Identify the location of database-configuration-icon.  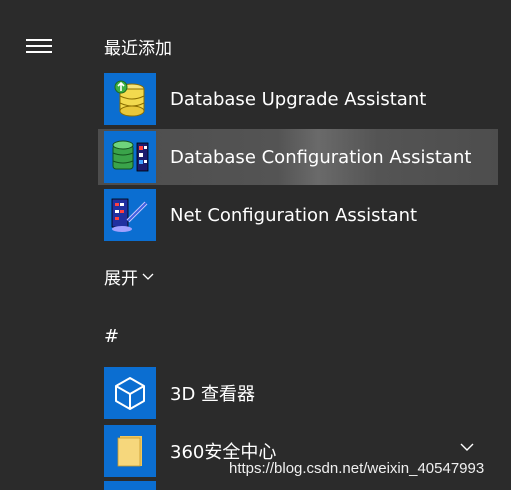
(130, 156).